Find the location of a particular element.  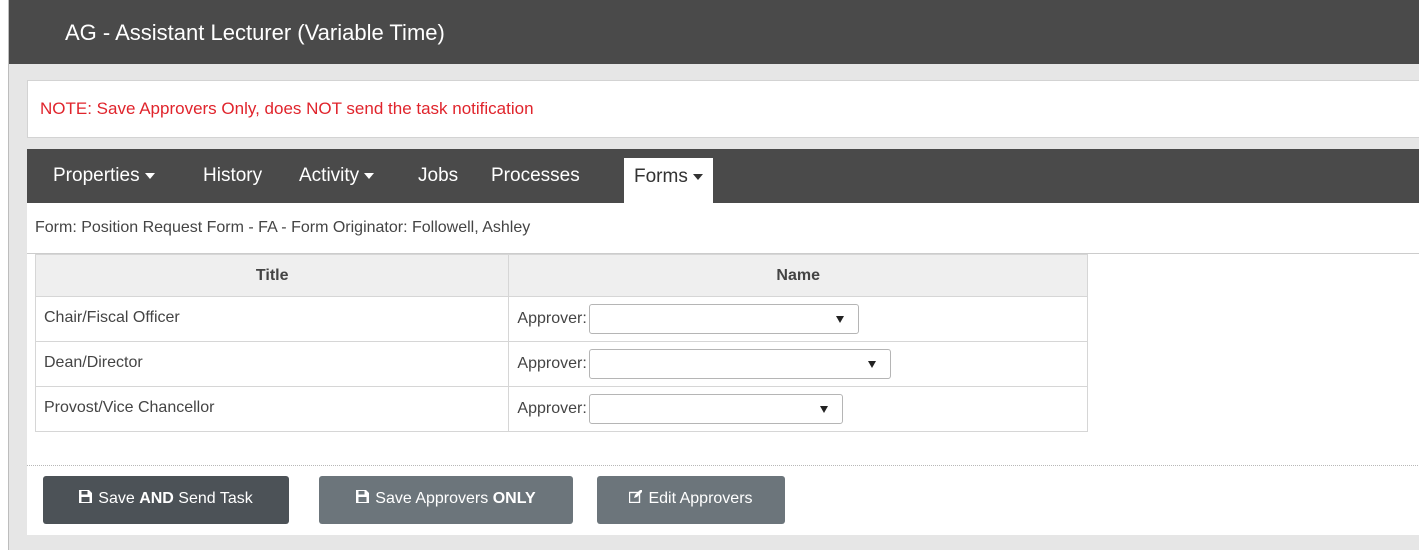

edit-icon is located at coordinates (636, 497).